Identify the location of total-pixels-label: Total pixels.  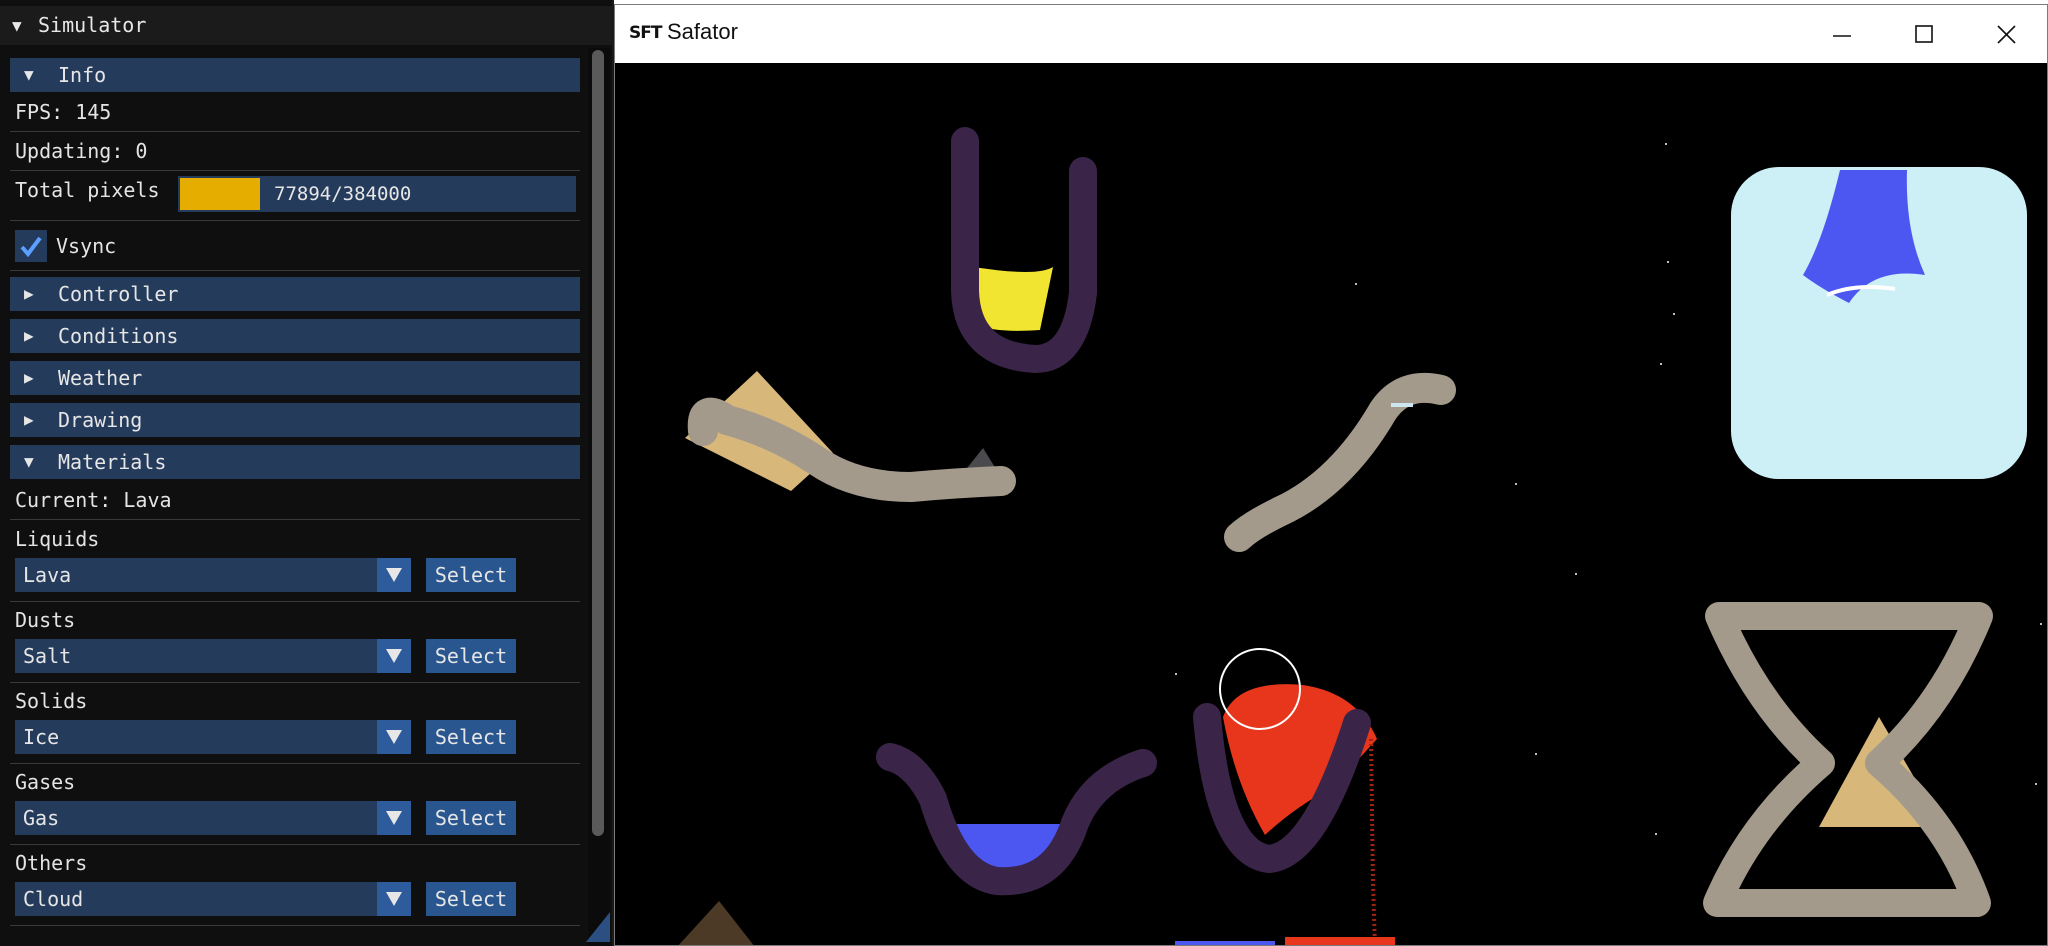
(87, 190).